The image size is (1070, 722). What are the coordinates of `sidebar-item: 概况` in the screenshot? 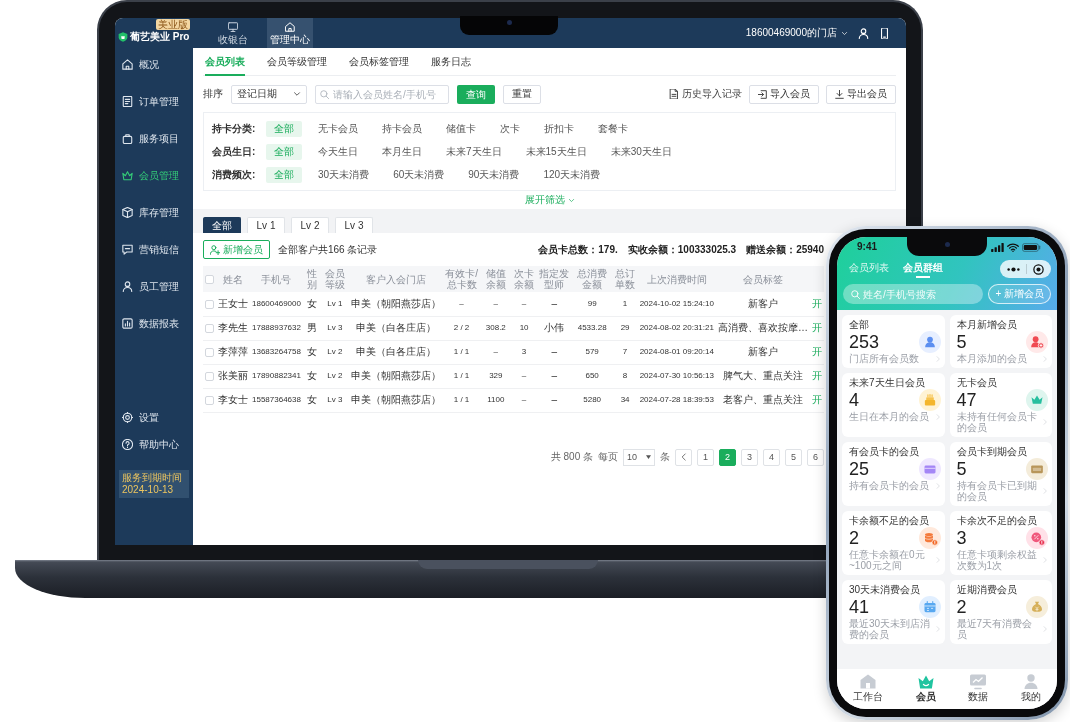 It's located at (154, 64).